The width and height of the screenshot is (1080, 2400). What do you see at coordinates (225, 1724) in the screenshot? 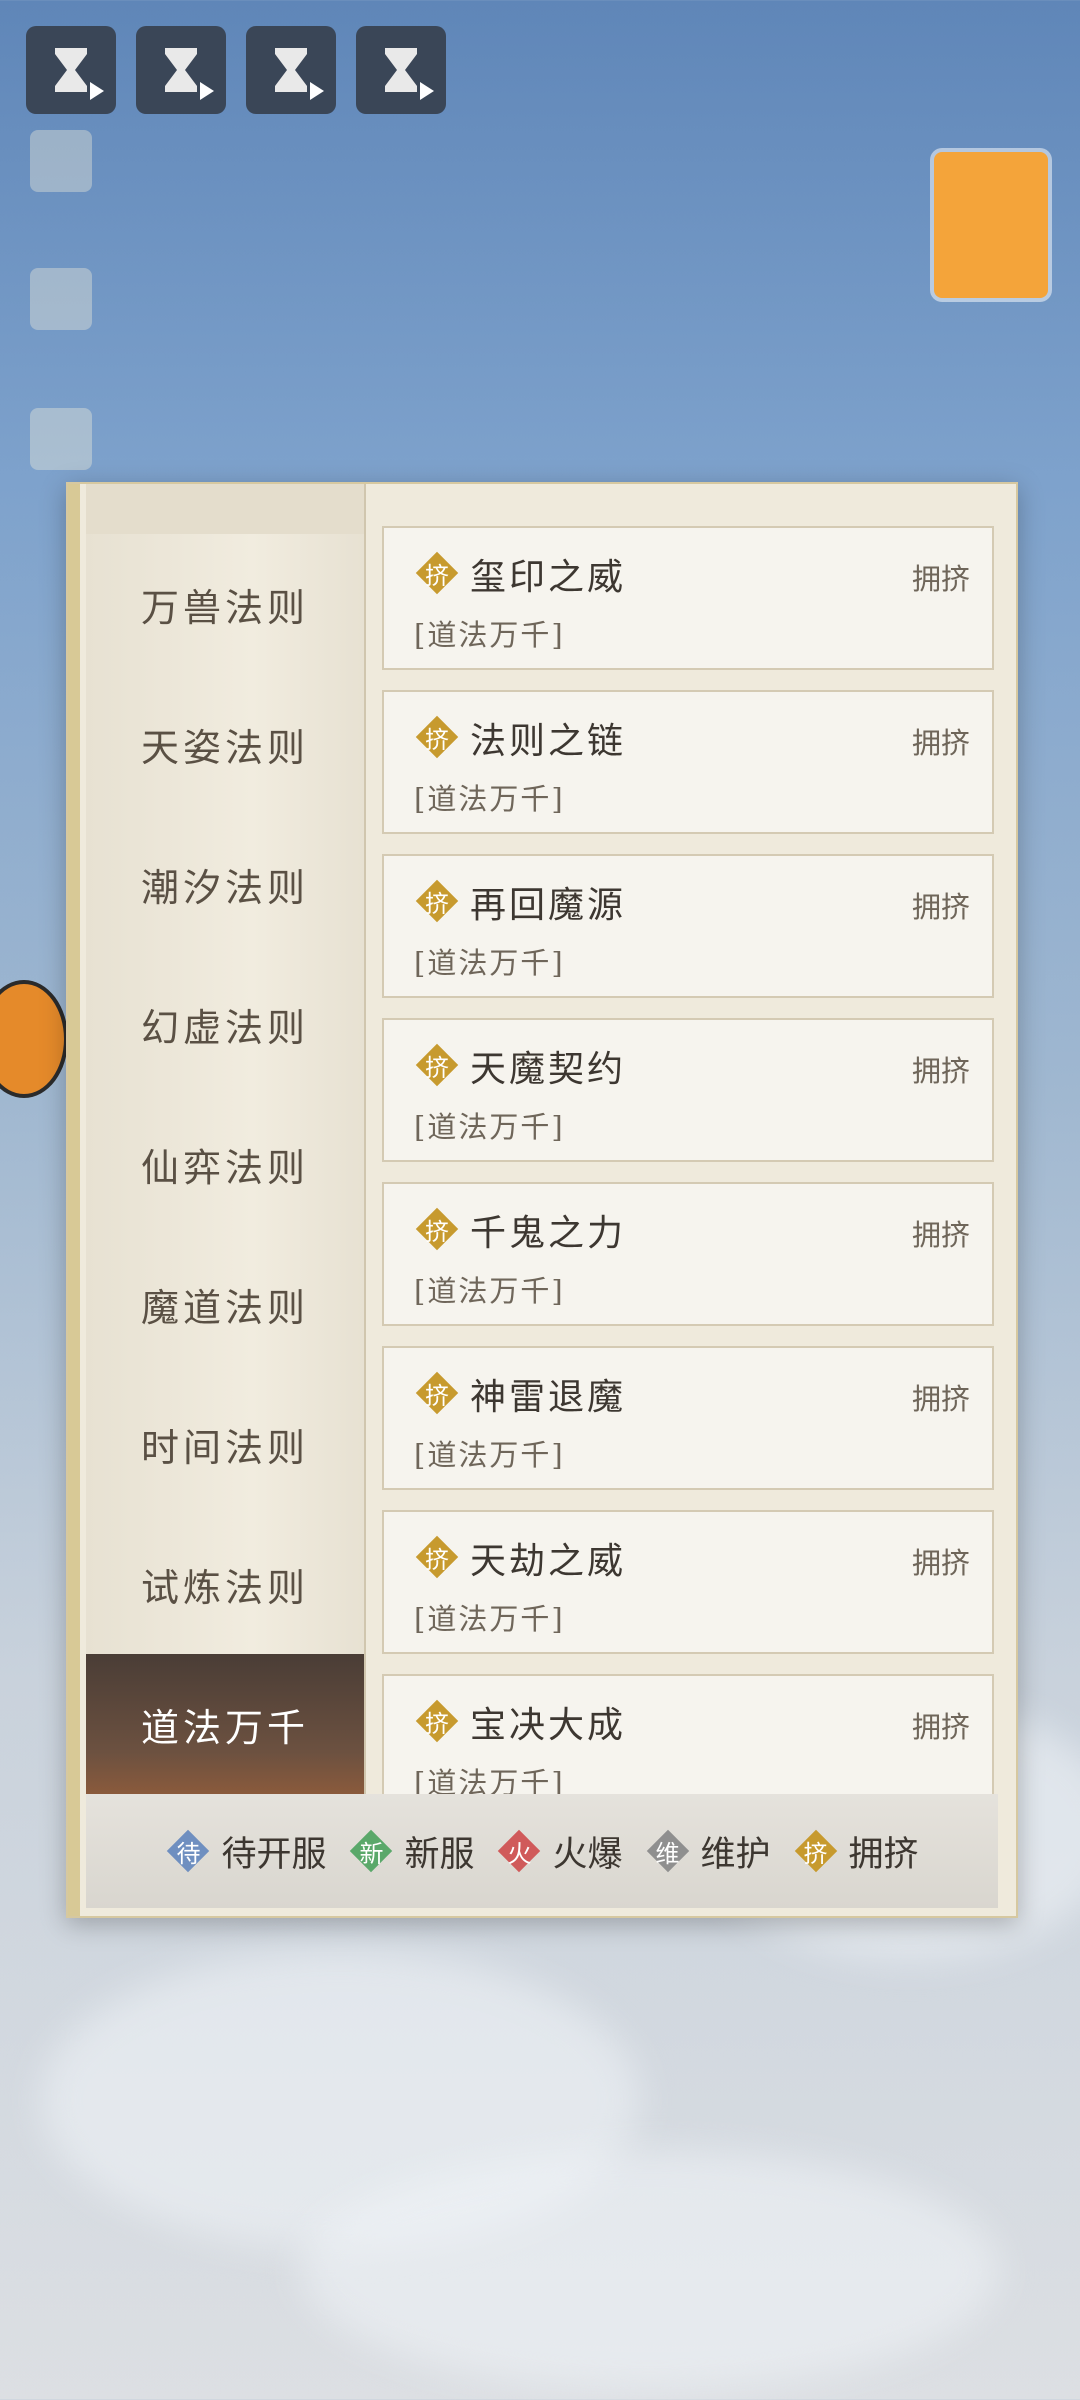
I see `category-tab-8-active: 道法万千` at bounding box center [225, 1724].